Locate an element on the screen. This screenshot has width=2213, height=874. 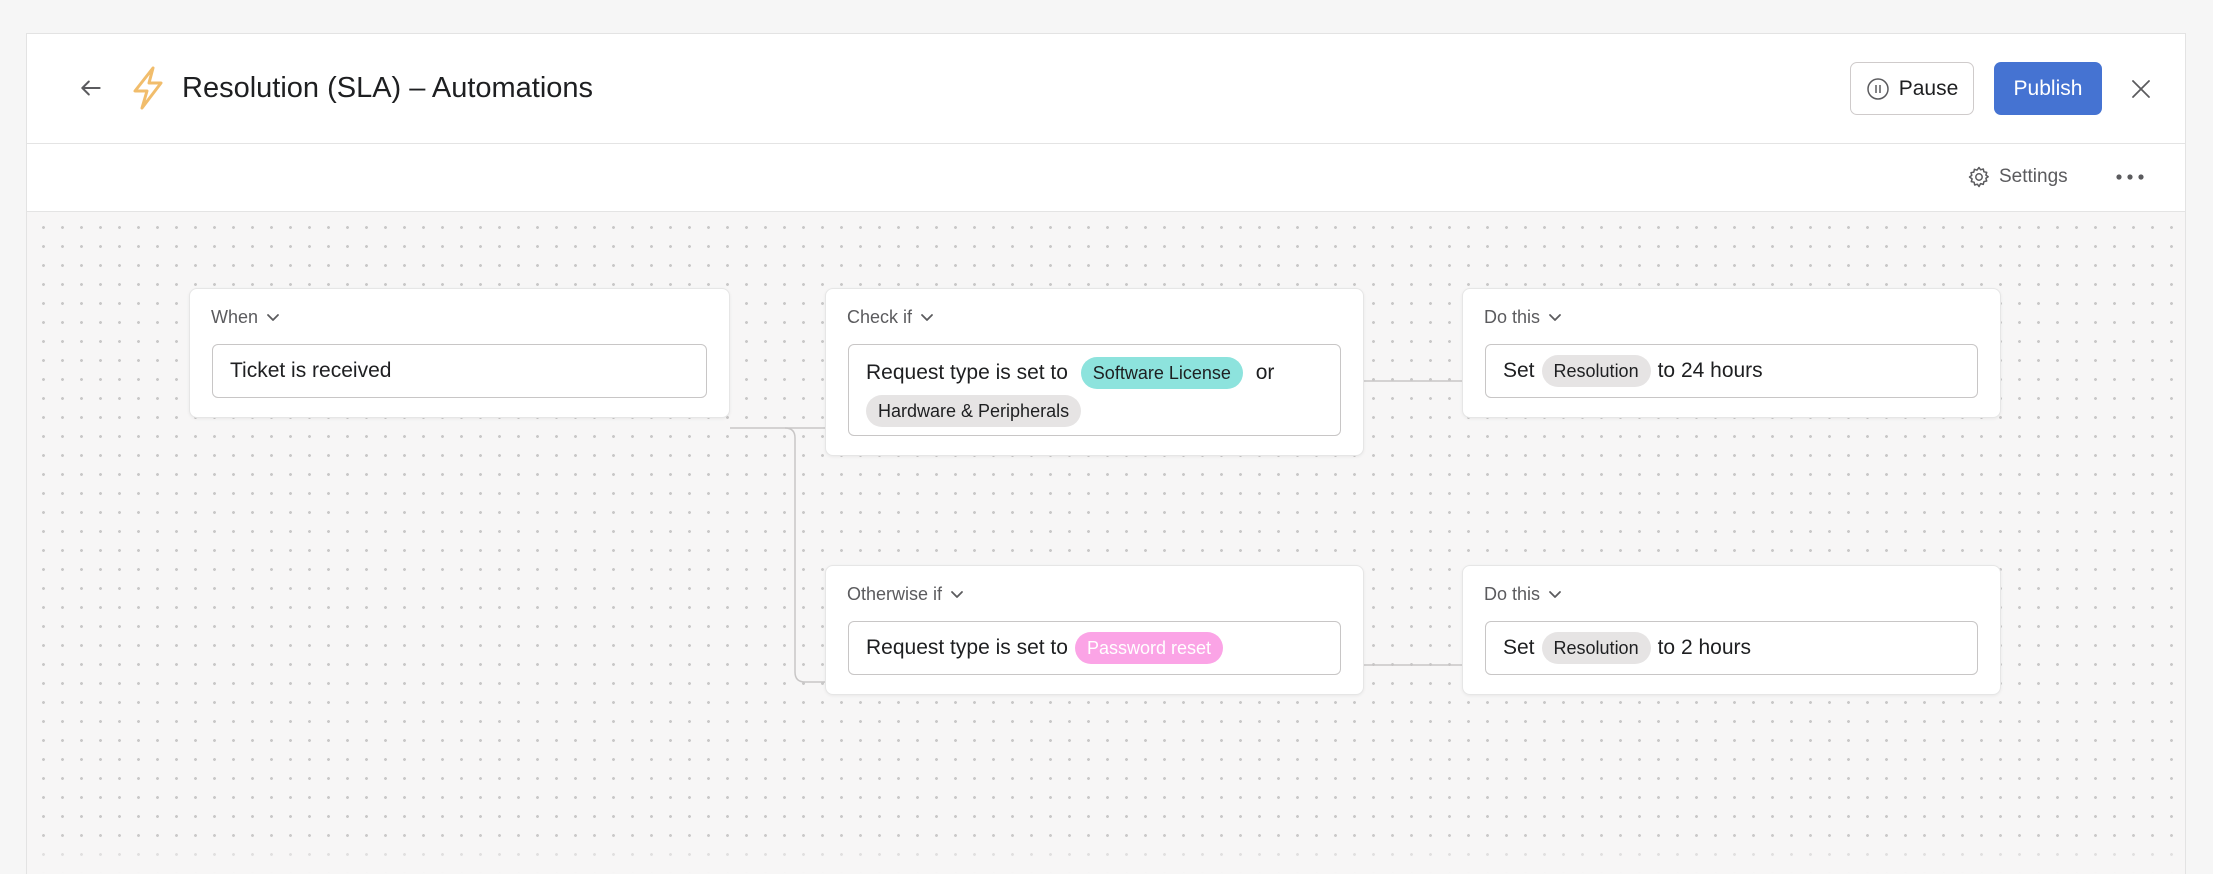
condition-type-dropdown: Otherwise if is located at coordinates (905, 594).